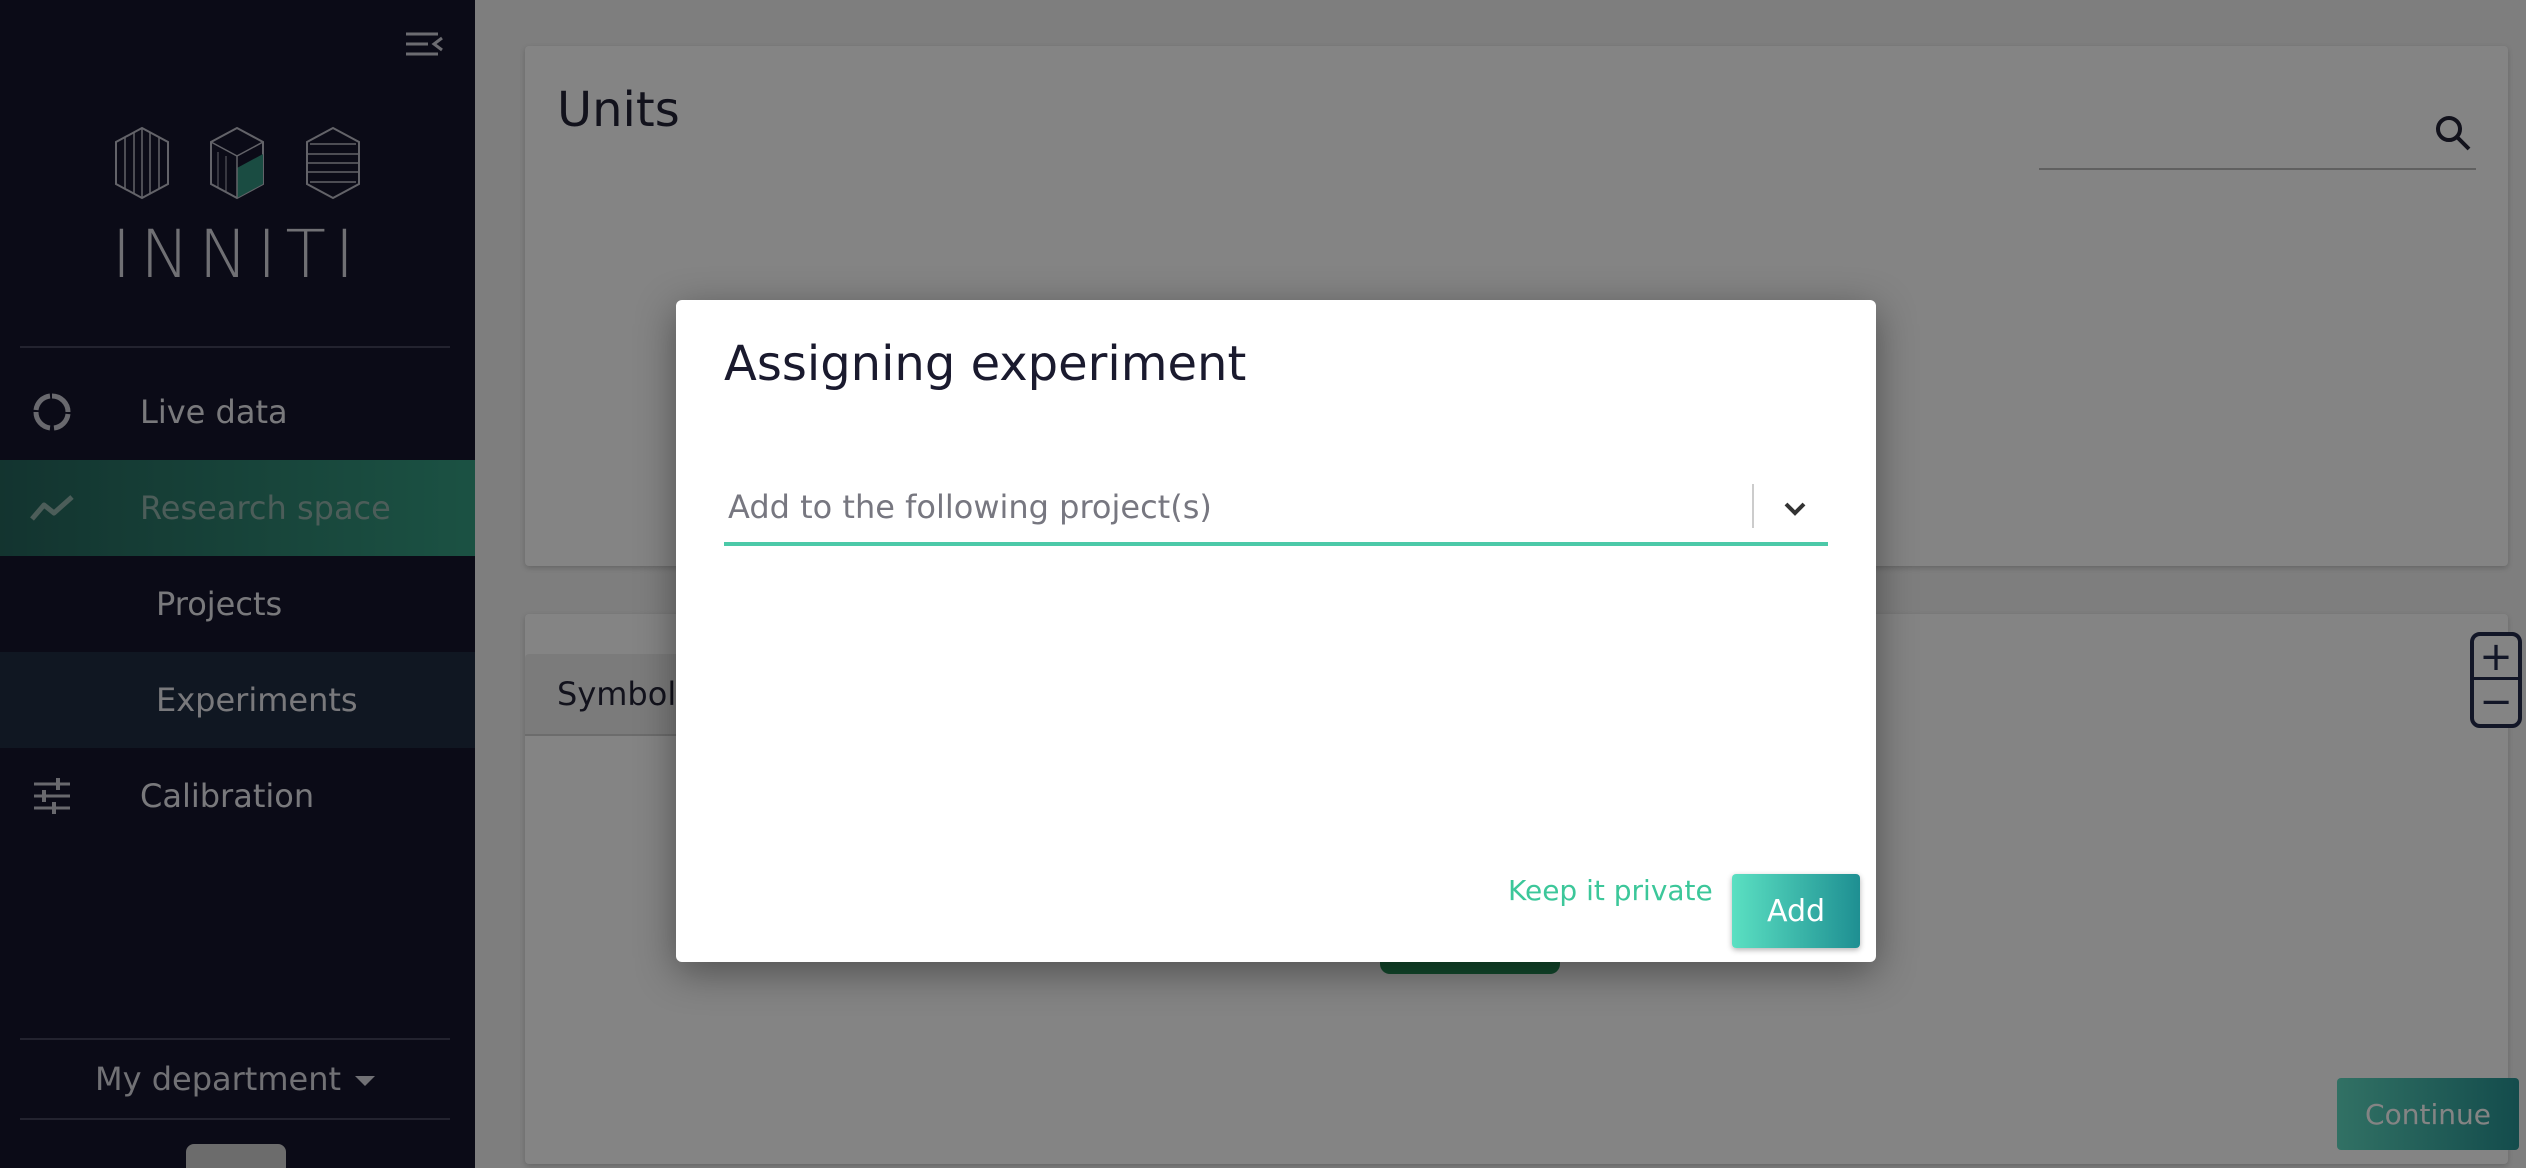  I want to click on project-select: Add to the following project(s), so click(1276, 511).